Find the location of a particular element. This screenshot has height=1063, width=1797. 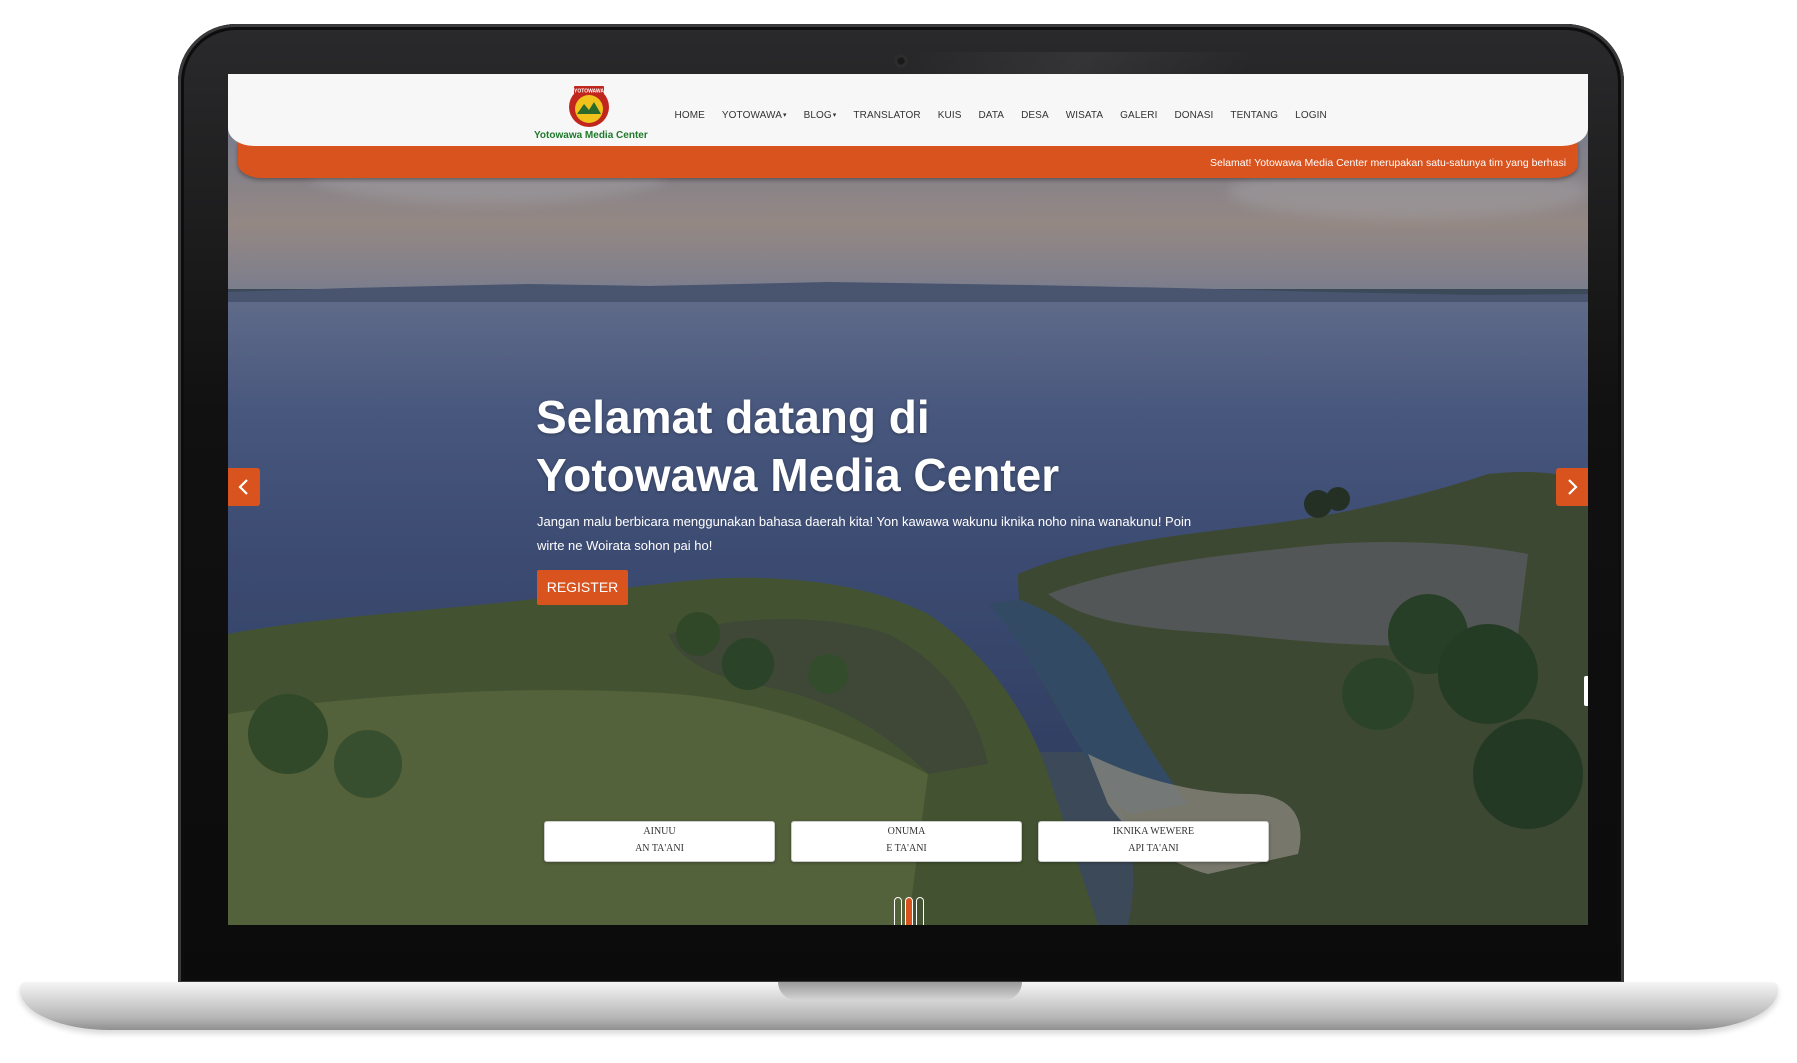

nav-item-login: LOGIN is located at coordinates (1311, 115).